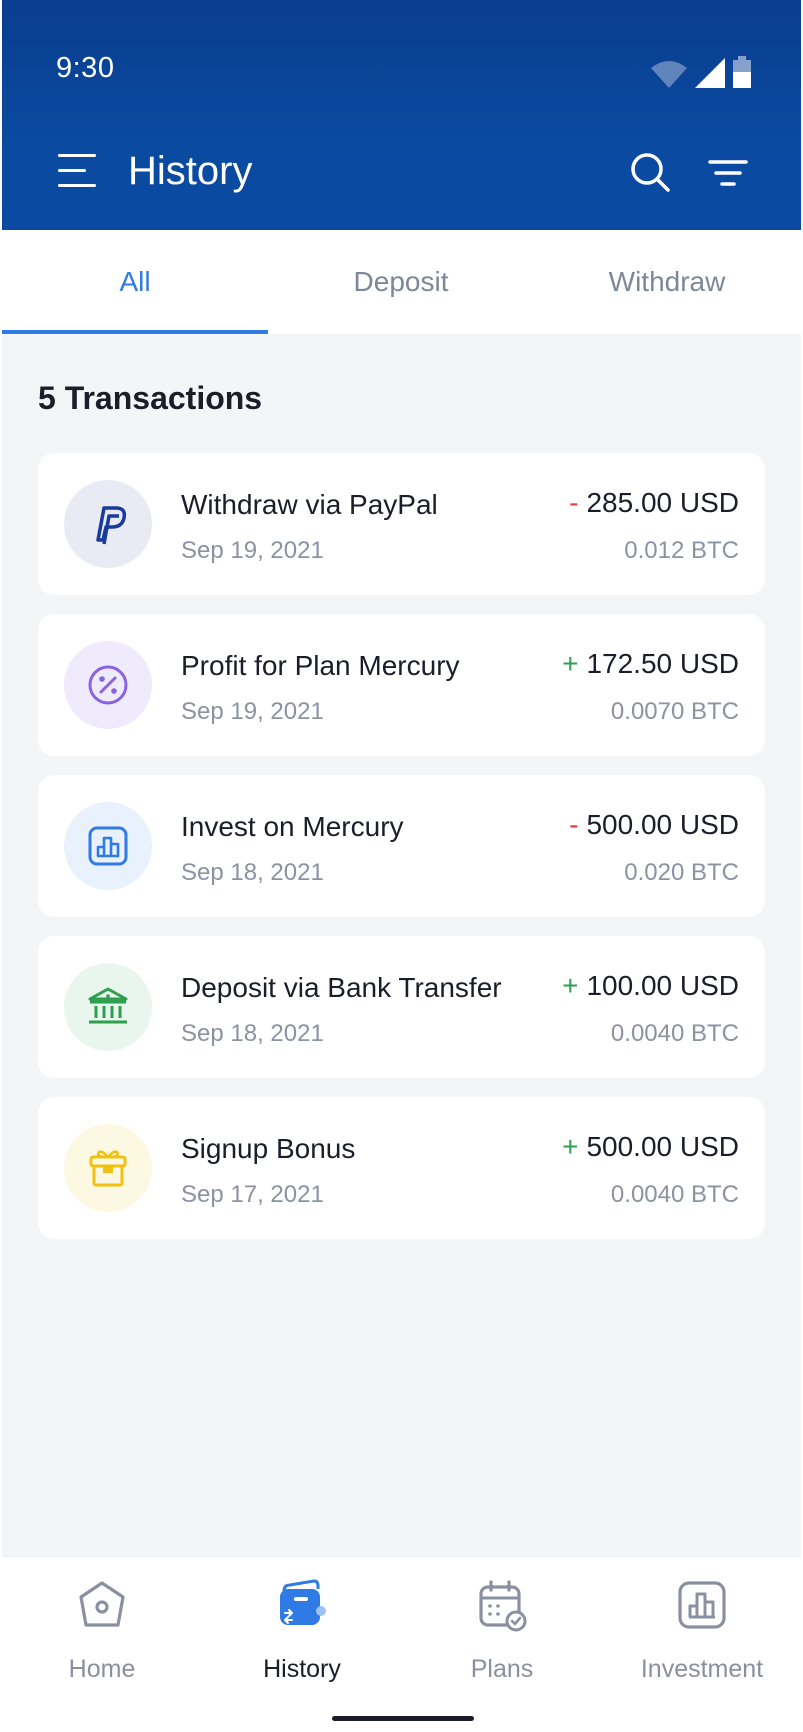 The height and width of the screenshot is (1732, 803). What do you see at coordinates (150, 398) in the screenshot?
I see `transaction-count: 5 Transactions` at bounding box center [150, 398].